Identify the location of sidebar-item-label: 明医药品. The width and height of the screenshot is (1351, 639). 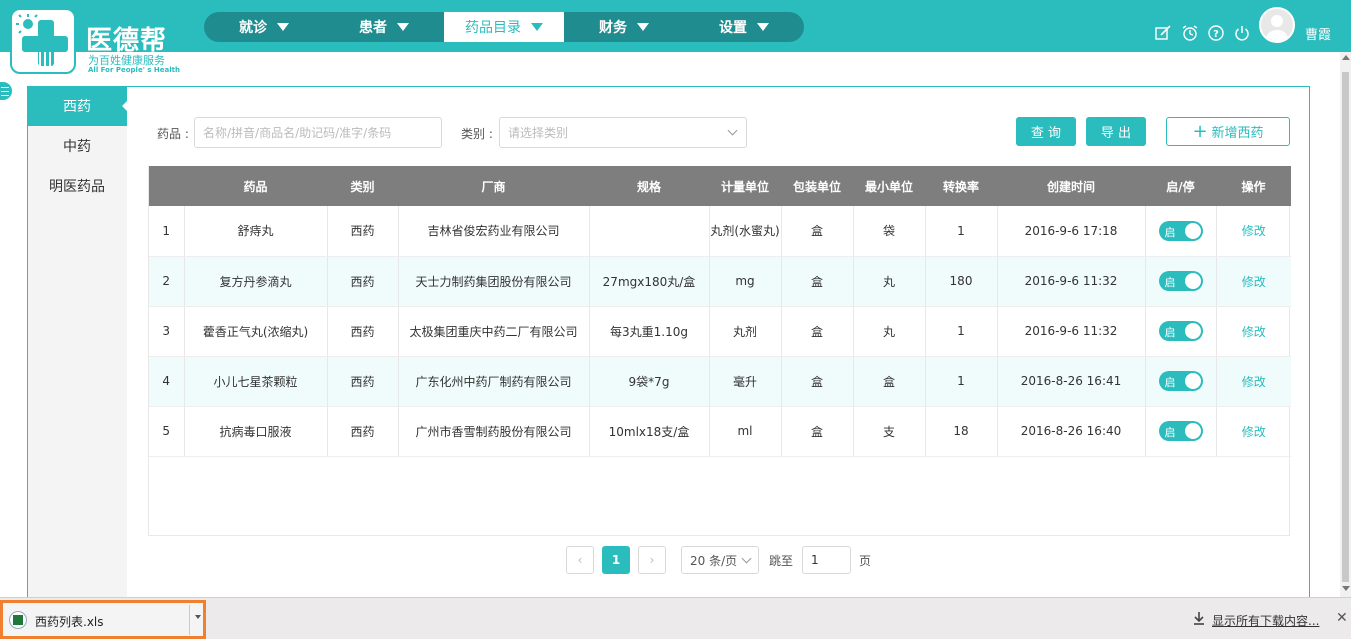
(77, 187).